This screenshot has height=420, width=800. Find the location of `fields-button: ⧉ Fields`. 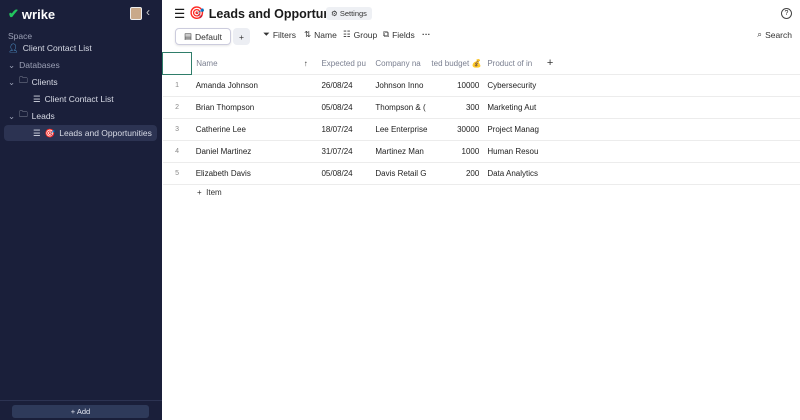

fields-button: ⧉ Fields is located at coordinates (399, 34).